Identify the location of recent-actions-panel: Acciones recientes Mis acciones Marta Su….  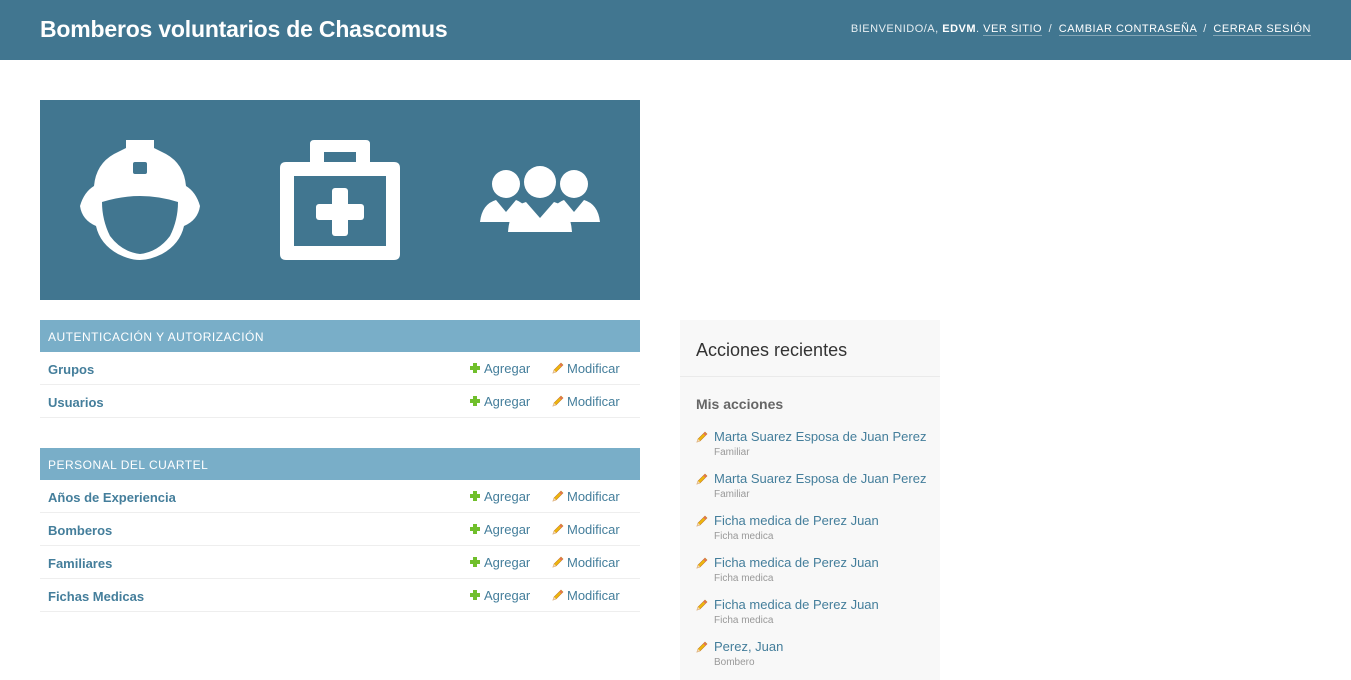
(810, 500).